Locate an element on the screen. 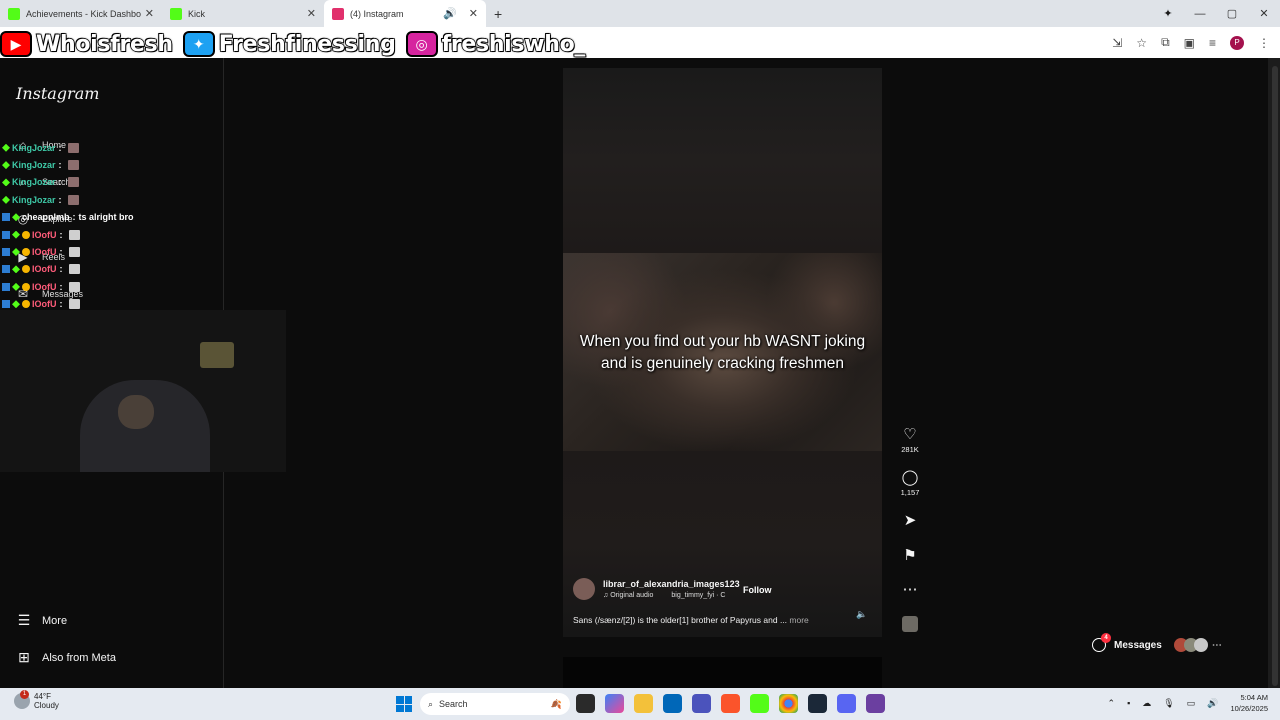 This screenshot has width=1280, height=720. steam-icon is located at coordinates (817, 703).